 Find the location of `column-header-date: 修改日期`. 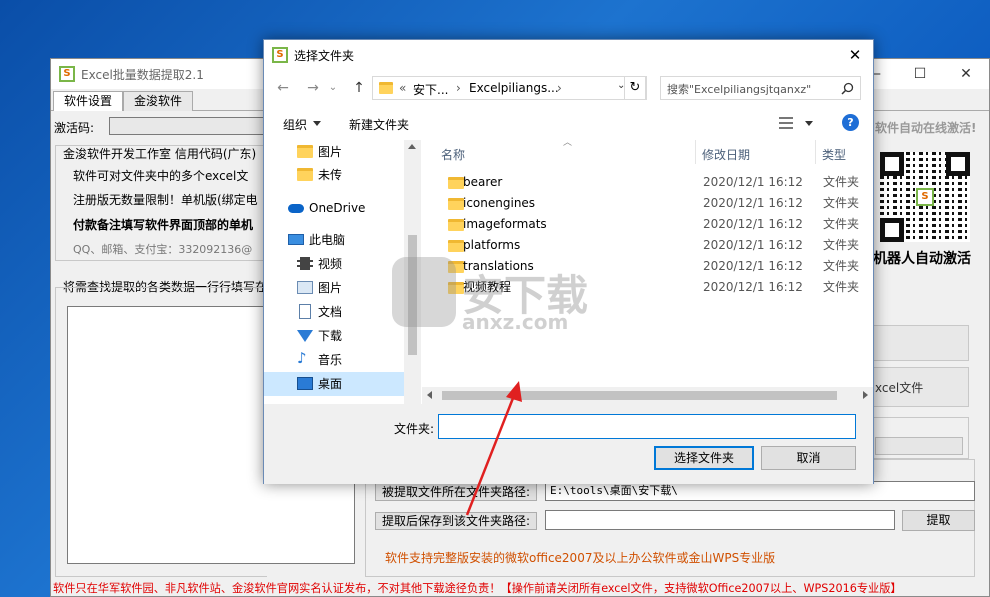

column-header-date: 修改日期 is located at coordinates (726, 154).